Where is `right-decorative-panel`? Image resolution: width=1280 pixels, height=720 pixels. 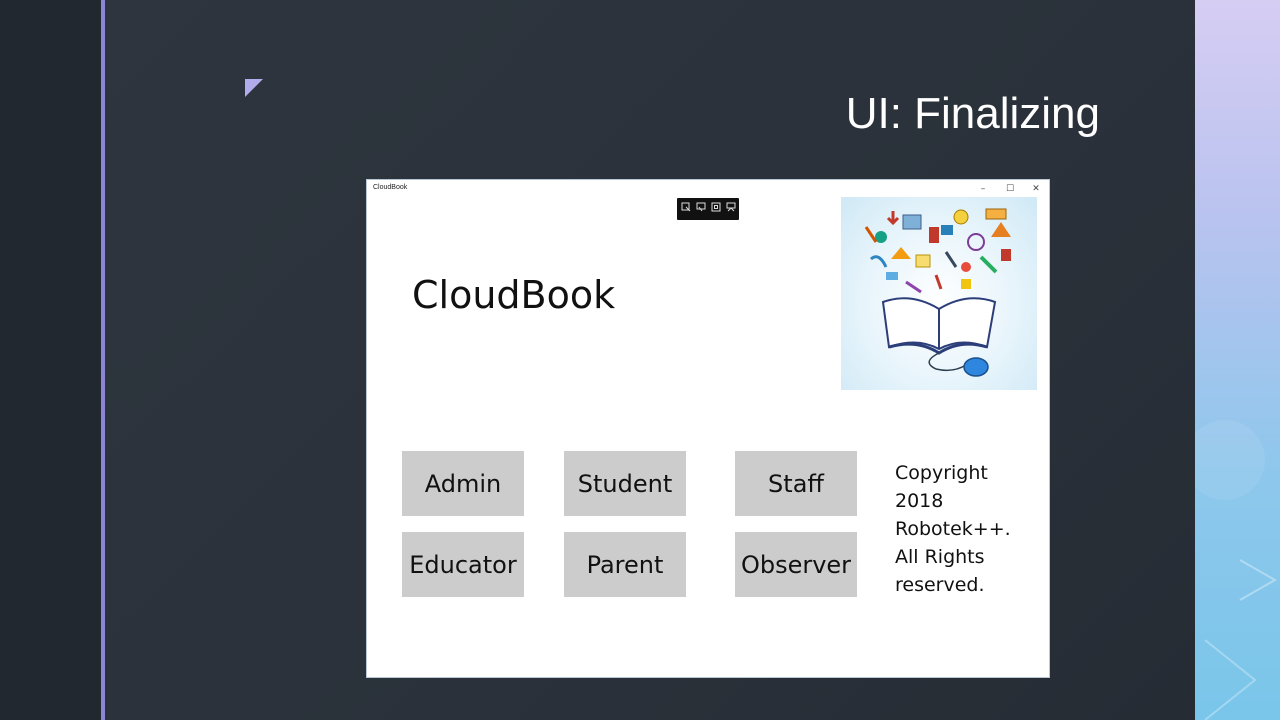 right-decorative-panel is located at coordinates (1237, 360).